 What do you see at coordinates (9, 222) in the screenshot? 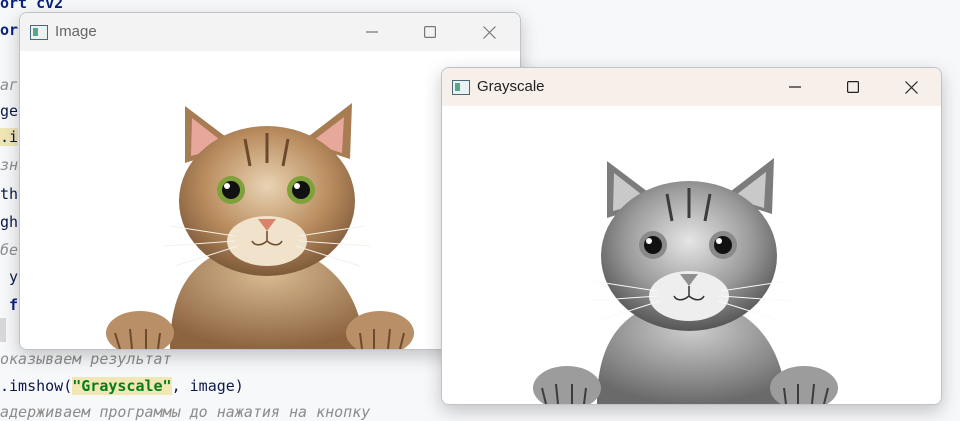
I see `code-line-6: gh` at bounding box center [9, 222].